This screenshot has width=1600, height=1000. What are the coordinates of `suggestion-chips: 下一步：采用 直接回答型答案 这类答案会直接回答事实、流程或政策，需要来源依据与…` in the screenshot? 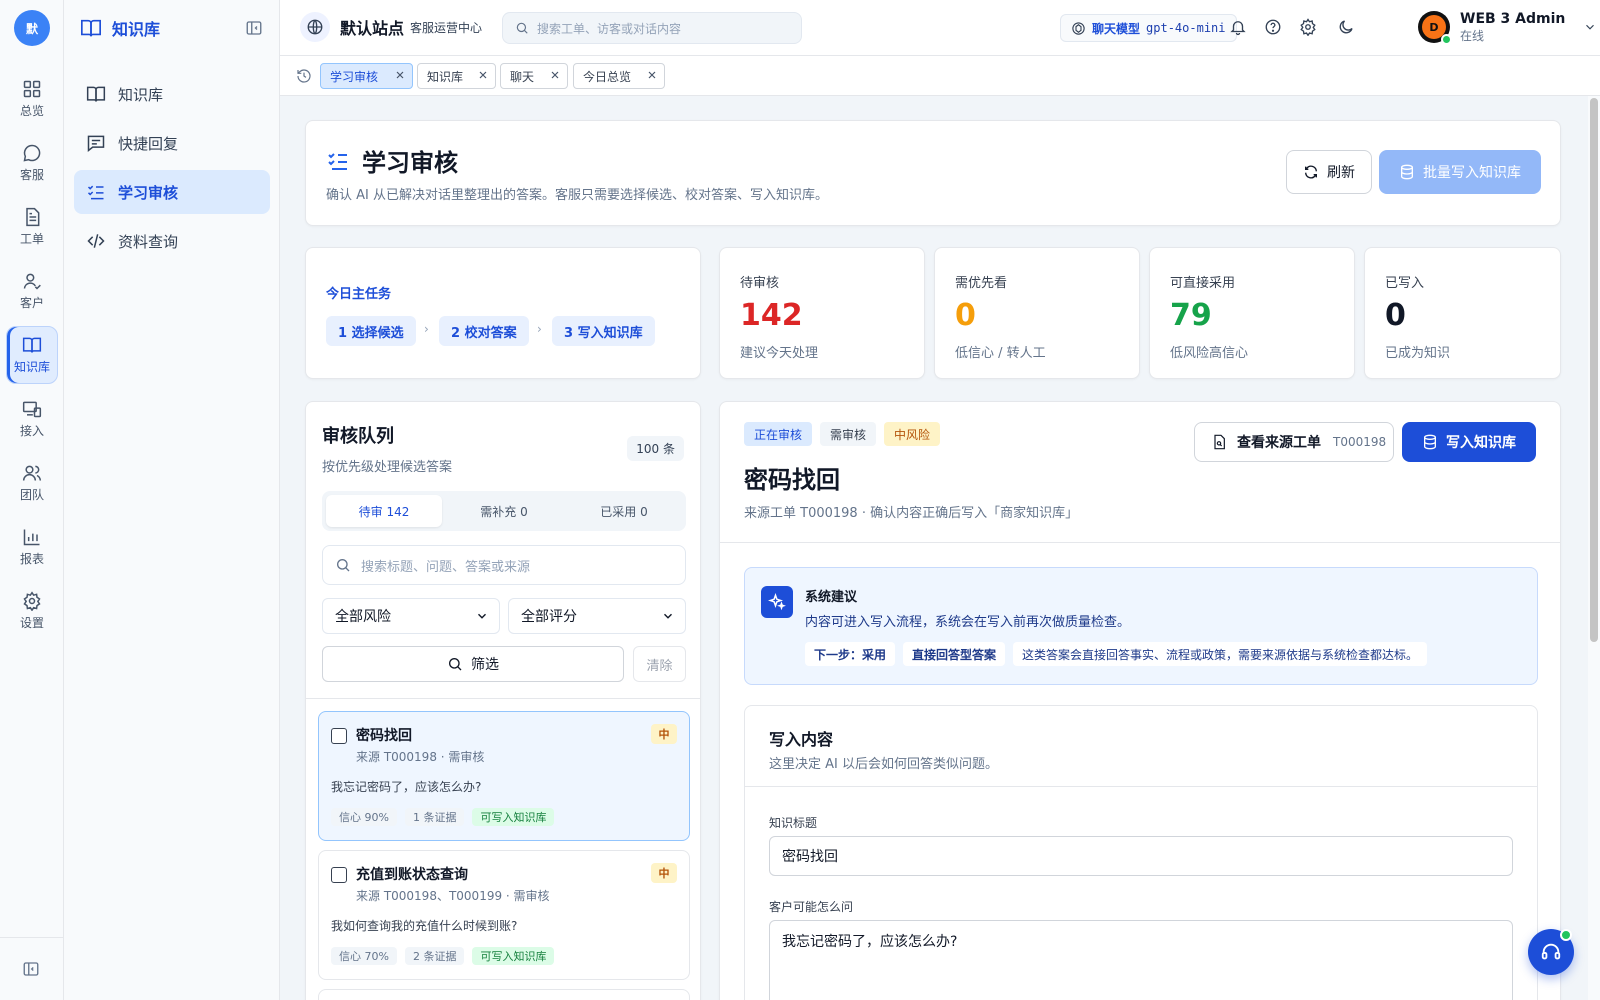 It's located at (1116, 654).